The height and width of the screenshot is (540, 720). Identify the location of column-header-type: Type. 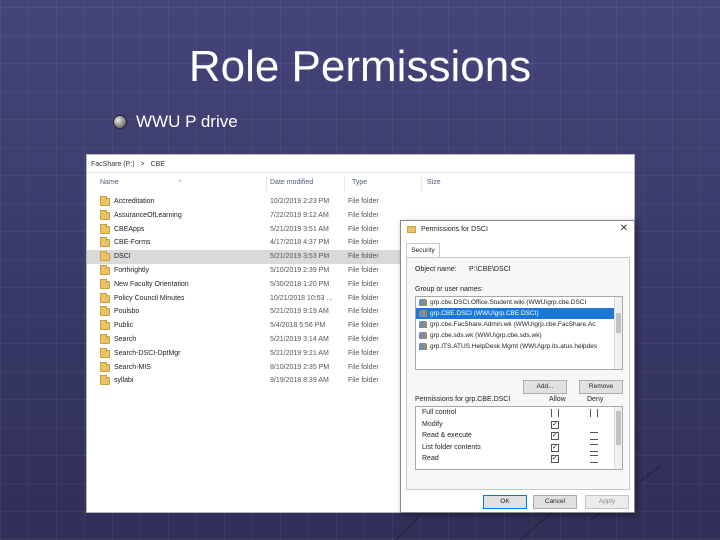
(359, 182).